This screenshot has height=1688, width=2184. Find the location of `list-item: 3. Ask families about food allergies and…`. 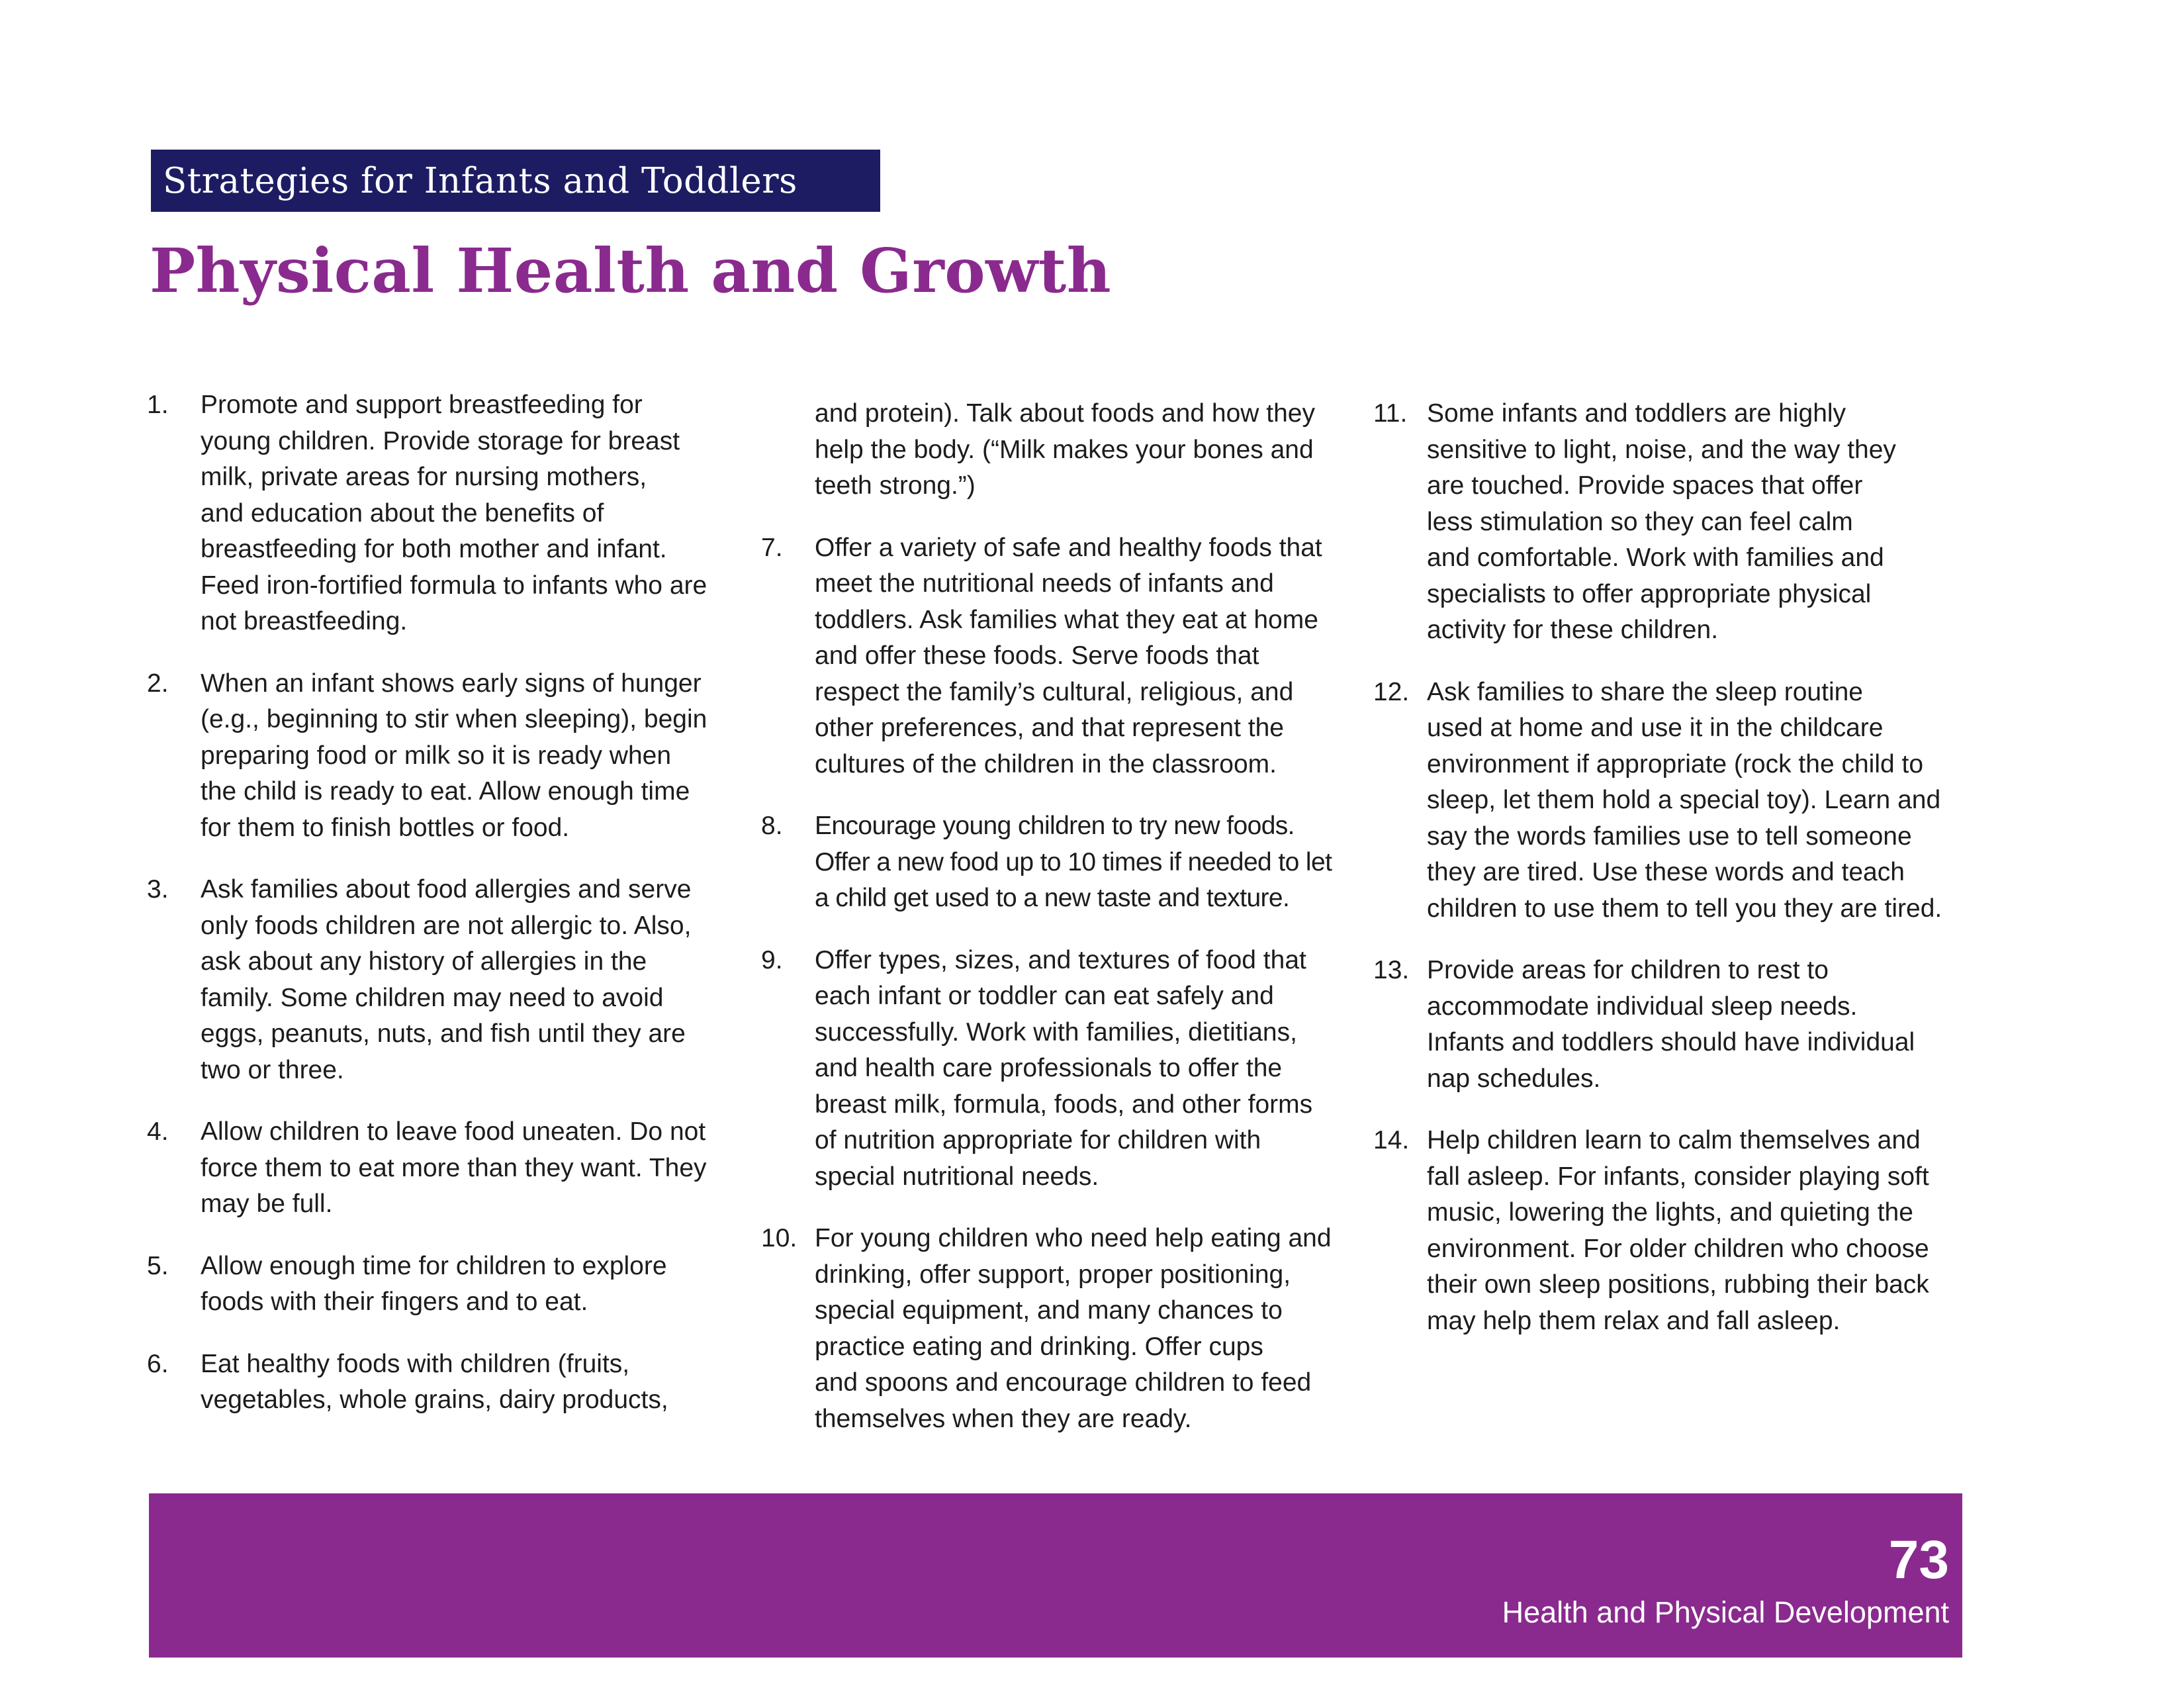

list-item: 3. Ask families about food allergies and… is located at coordinates (438, 980).